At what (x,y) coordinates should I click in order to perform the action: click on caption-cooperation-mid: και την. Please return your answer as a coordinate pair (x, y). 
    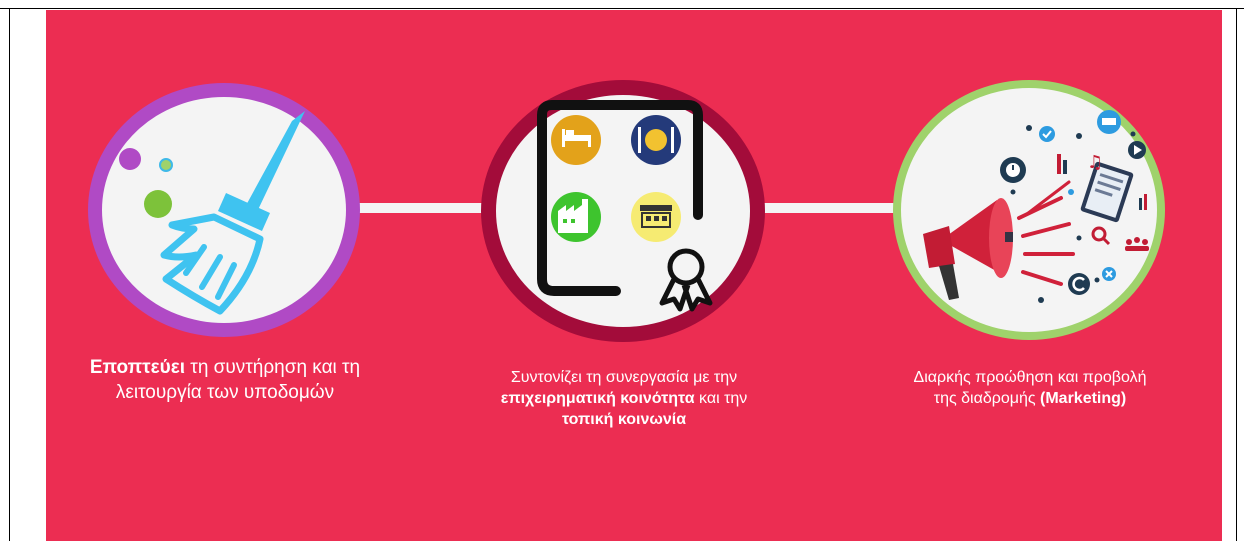
    Looking at the image, I should click on (721, 399).